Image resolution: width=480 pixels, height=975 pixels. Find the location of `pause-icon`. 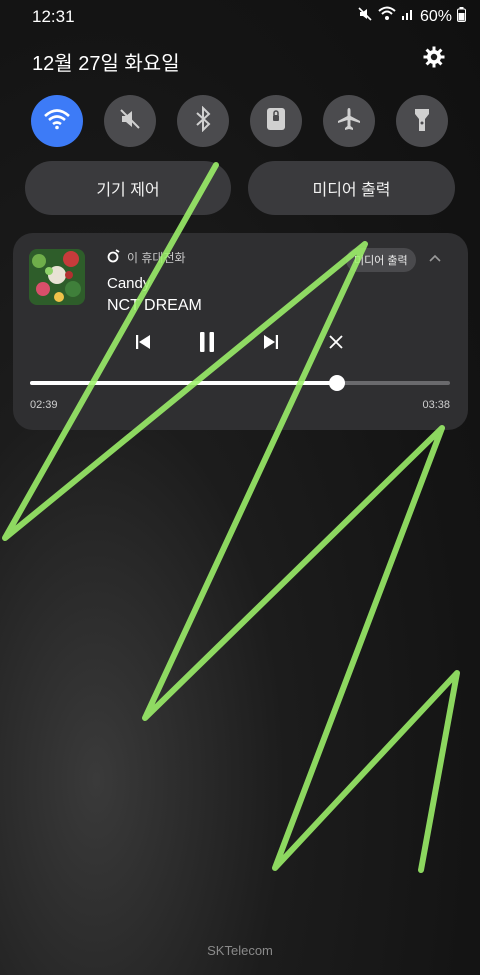

pause-icon is located at coordinates (207, 344).